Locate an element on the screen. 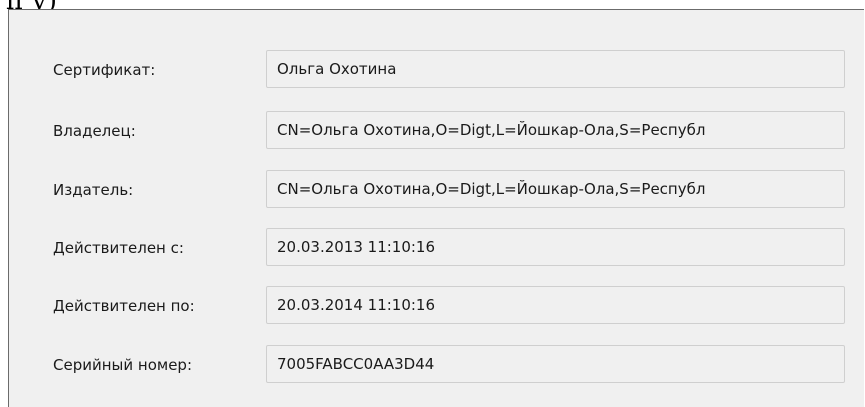 The image size is (865, 407). valid-to-field is located at coordinates (555, 305).